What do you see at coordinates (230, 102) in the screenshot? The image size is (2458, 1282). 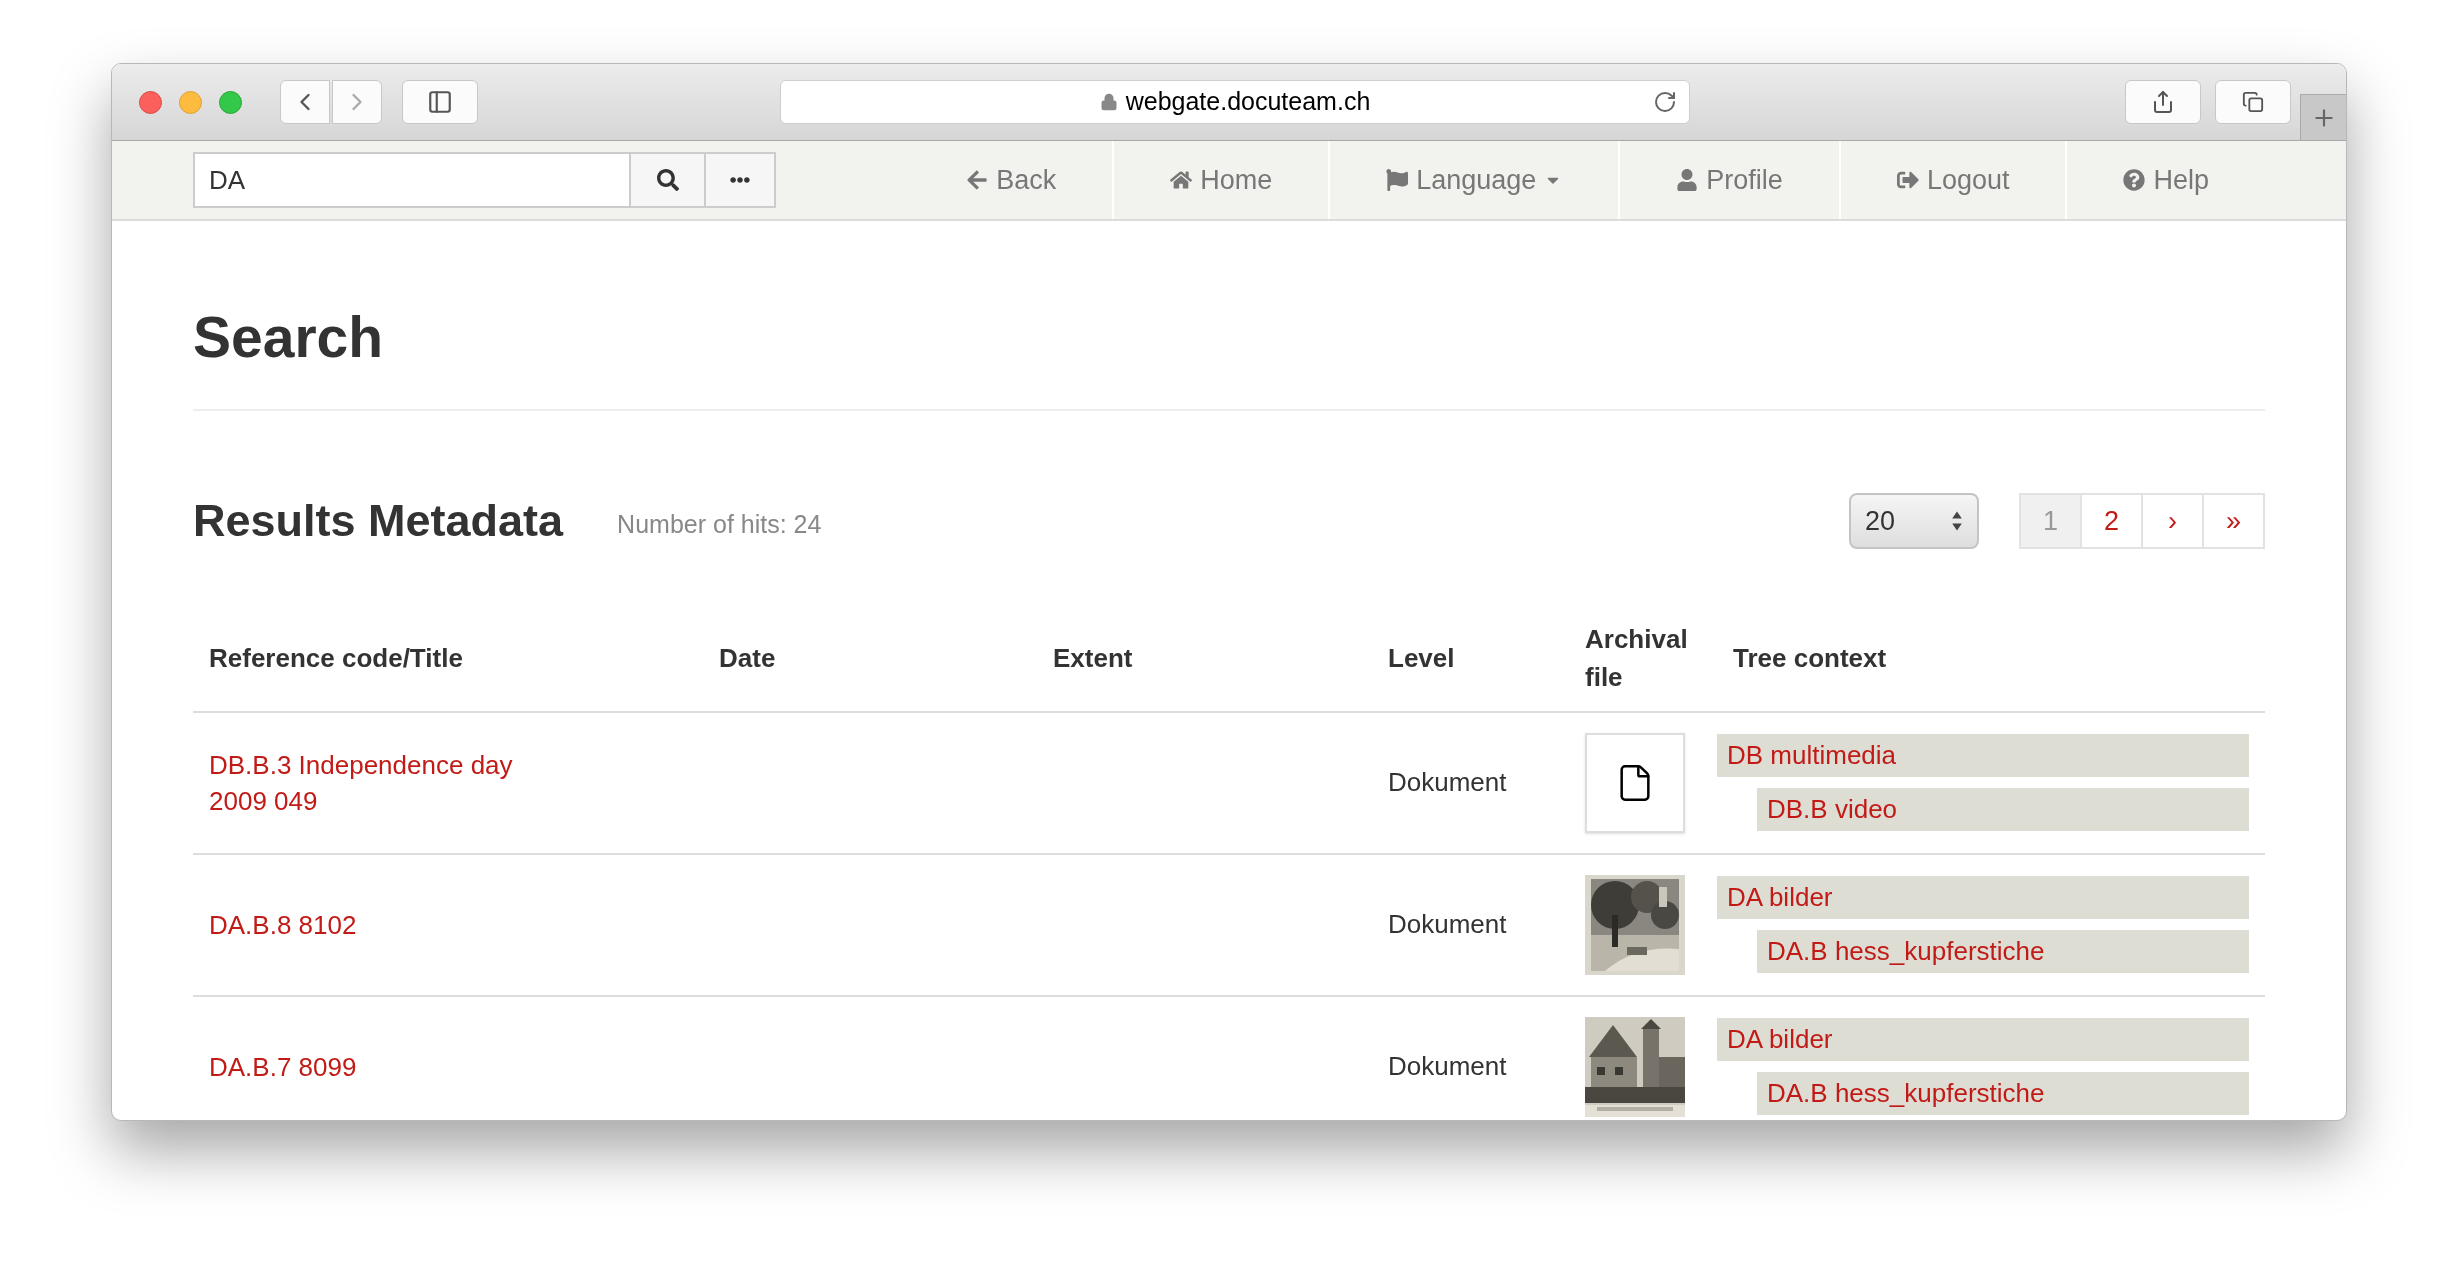 I see `zoom-button` at bounding box center [230, 102].